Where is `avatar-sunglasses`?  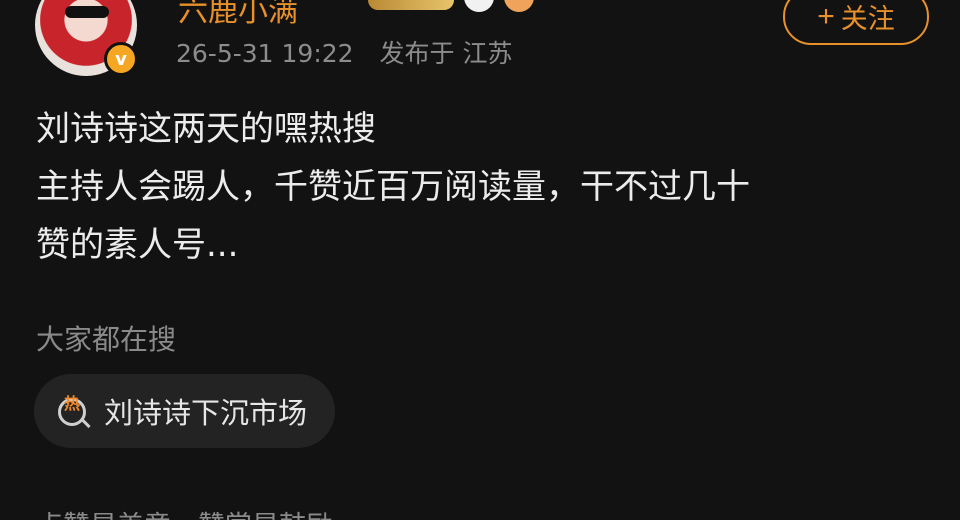
avatar-sunglasses is located at coordinates (87, 12).